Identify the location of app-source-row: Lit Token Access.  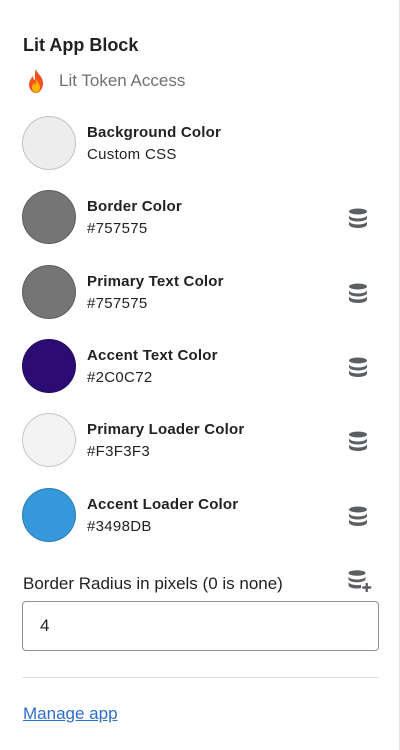
(104, 81).